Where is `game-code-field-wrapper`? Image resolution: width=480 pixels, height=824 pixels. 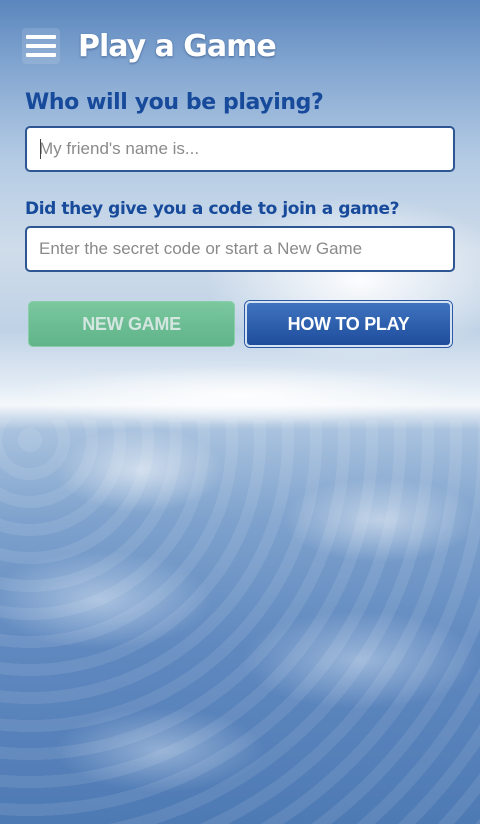 game-code-field-wrapper is located at coordinates (240, 249).